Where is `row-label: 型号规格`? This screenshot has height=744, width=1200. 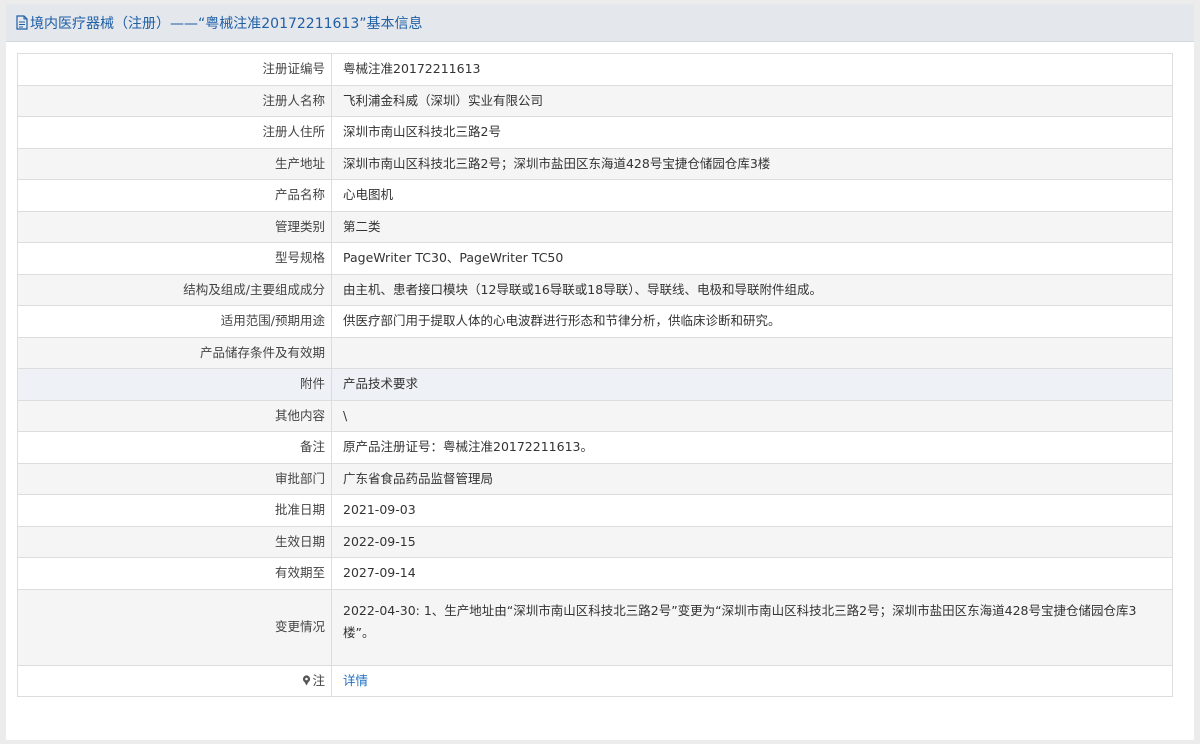 row-label: 型号规格 is located at coordinates (174, 258).